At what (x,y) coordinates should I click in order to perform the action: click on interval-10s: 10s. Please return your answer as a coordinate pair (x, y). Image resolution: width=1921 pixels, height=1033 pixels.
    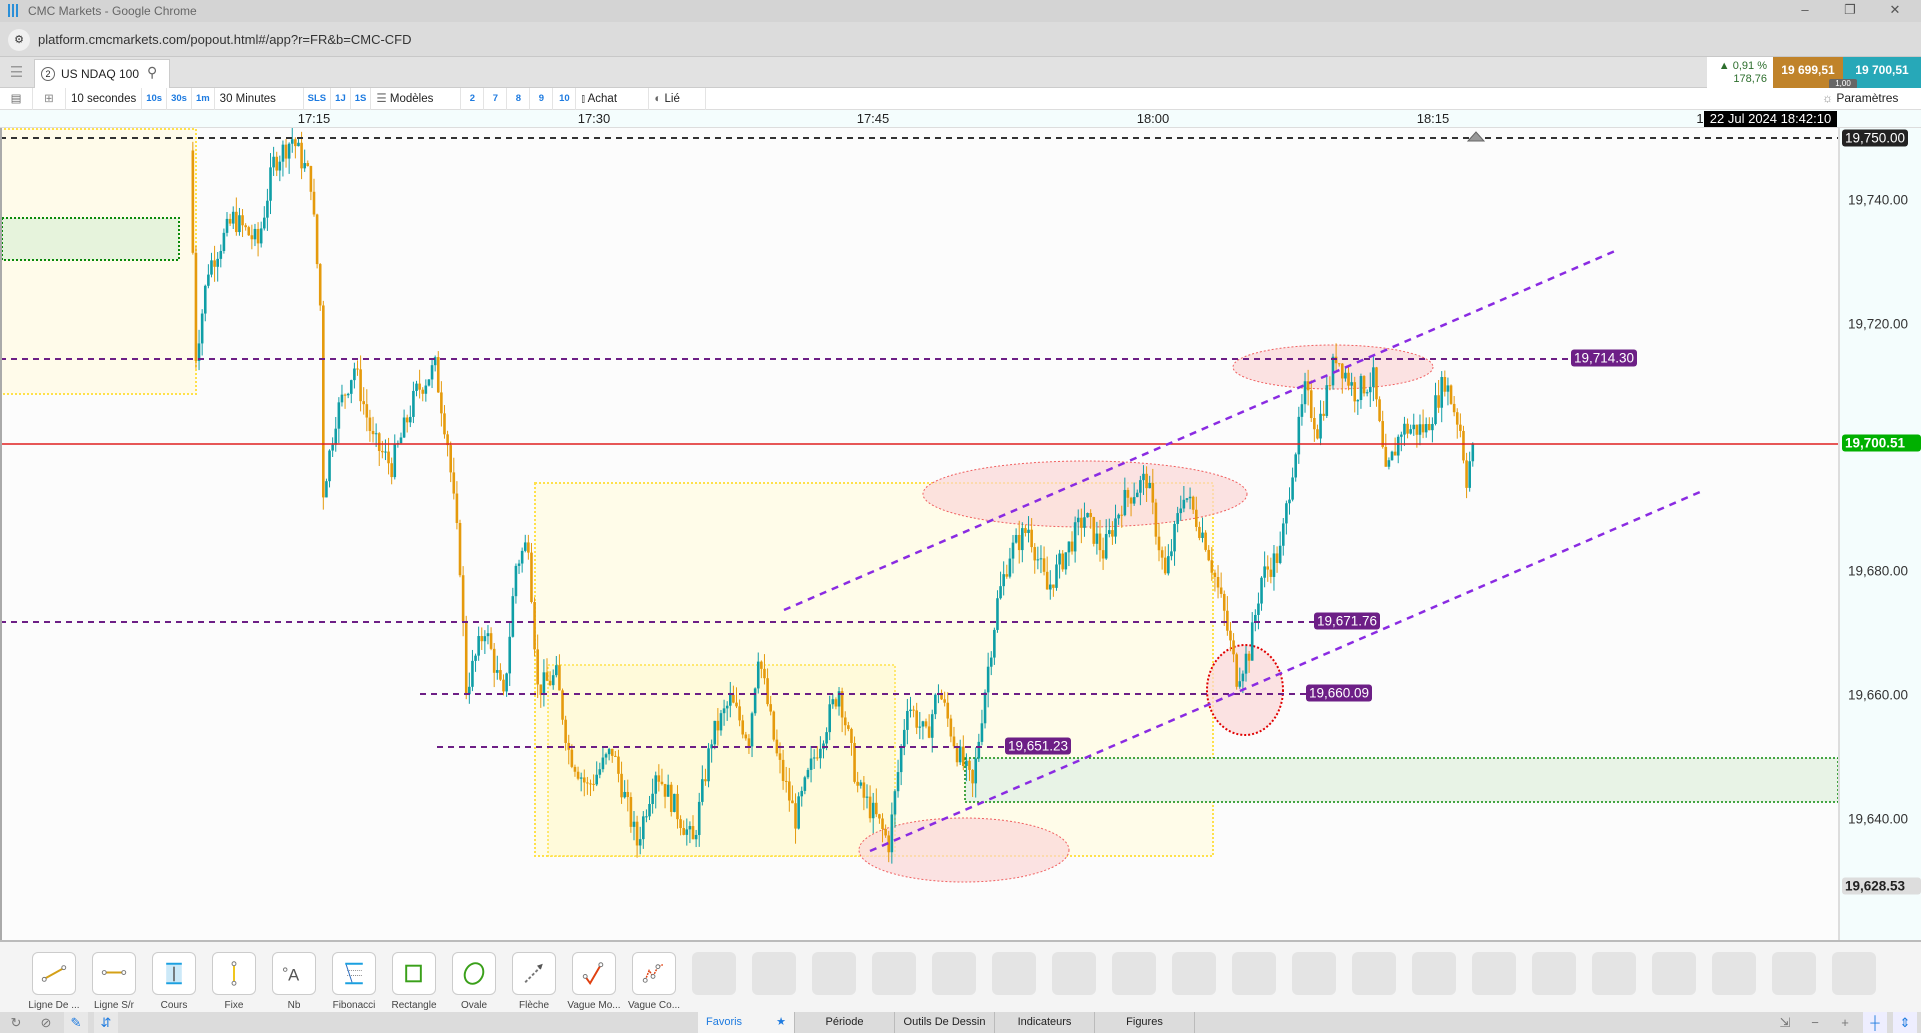
    Looking at the image, I should click on (155, 98).